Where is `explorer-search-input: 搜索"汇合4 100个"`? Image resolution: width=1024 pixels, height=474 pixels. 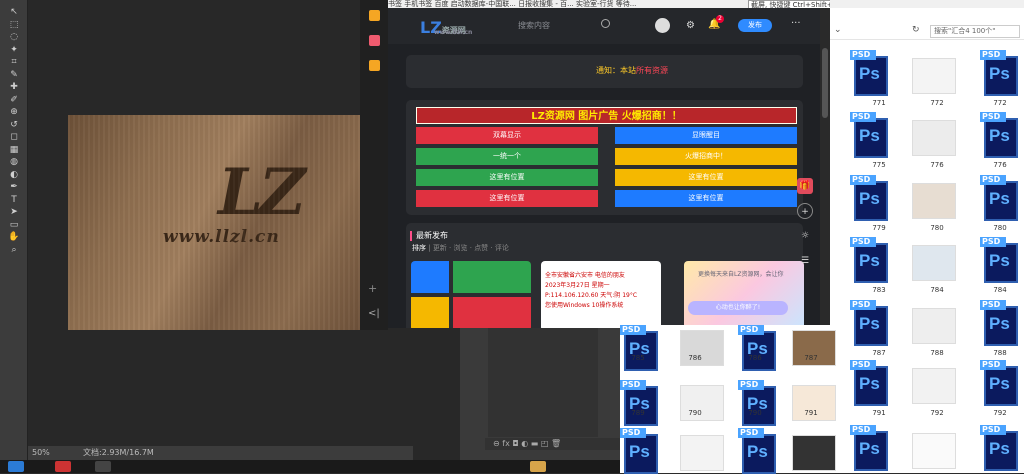
explorer-search-input: 搜索"汇合4 100个" is located at coordinates (975, 31).